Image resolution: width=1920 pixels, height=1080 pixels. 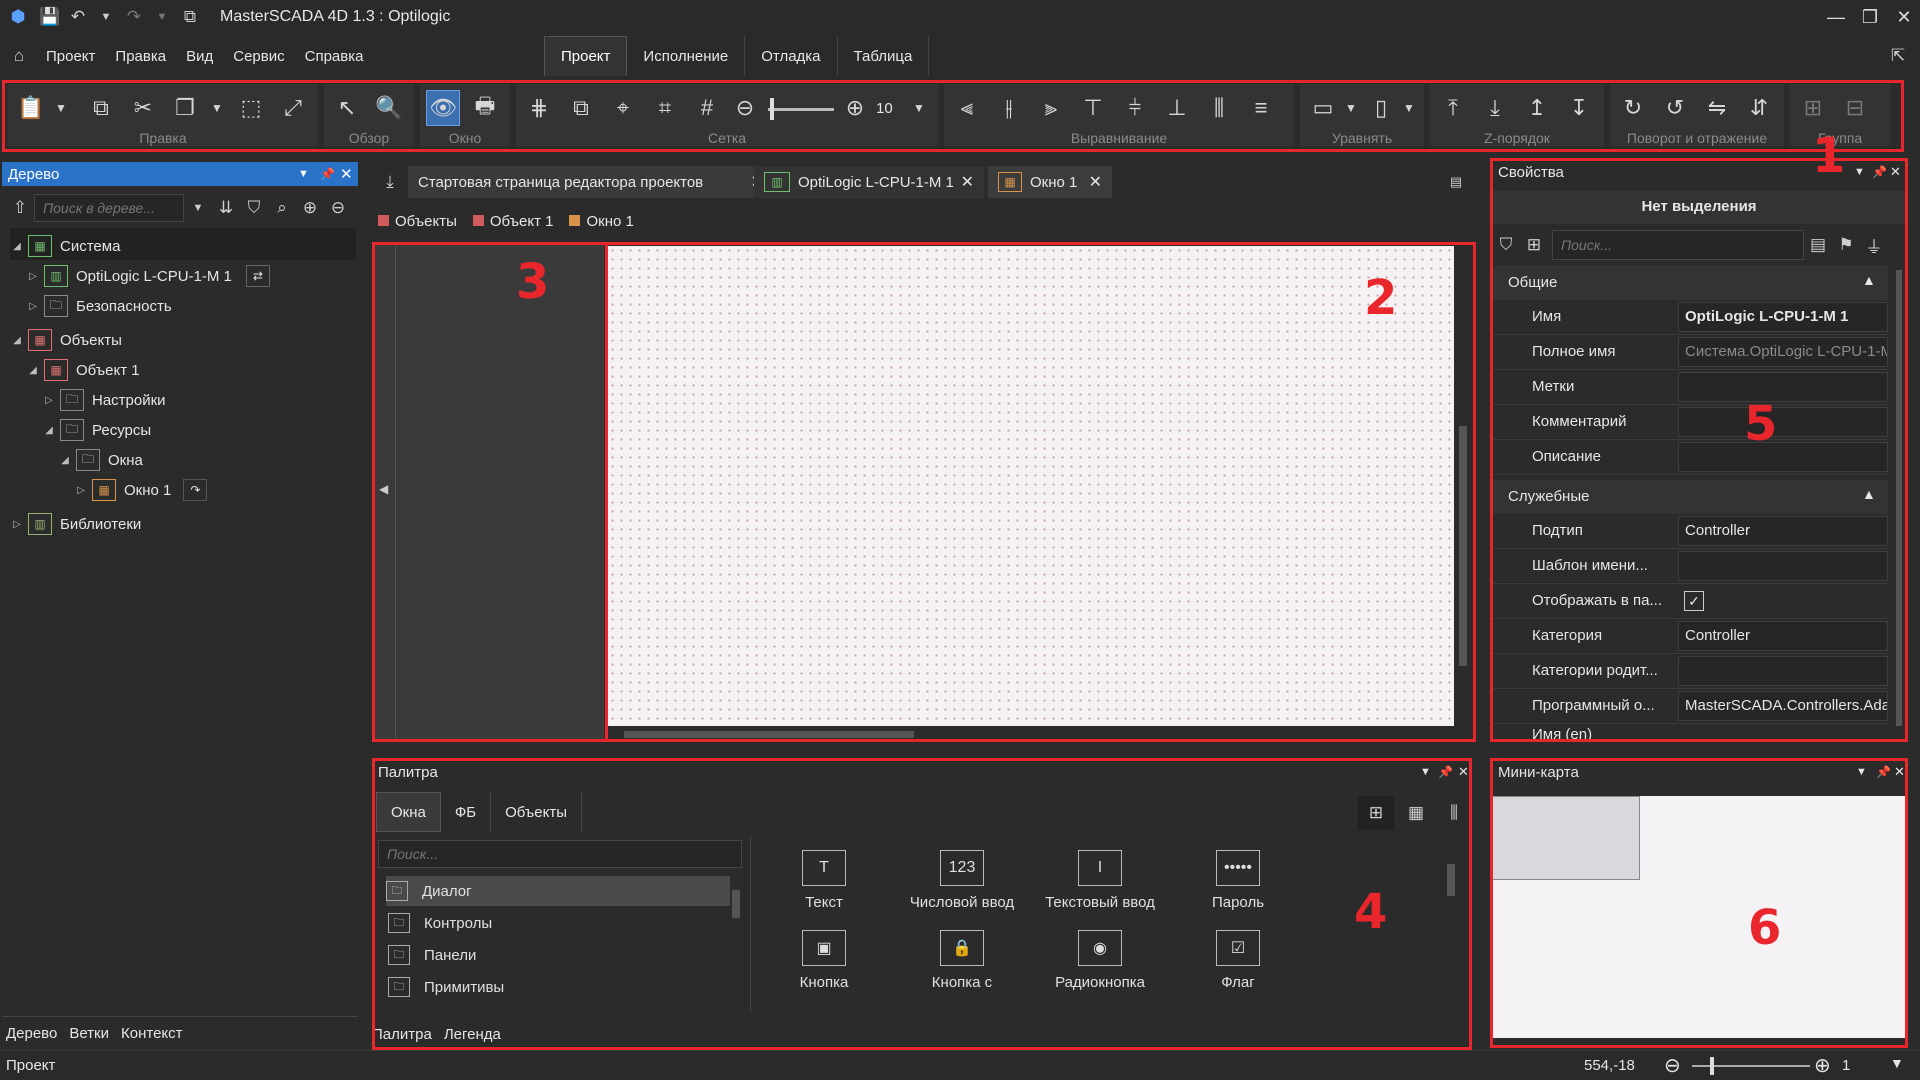 What do you see at coordinates (31, 1033) in the screenshot?
I see `tab-tree: Дерево` at bounding box center [31, 1033].